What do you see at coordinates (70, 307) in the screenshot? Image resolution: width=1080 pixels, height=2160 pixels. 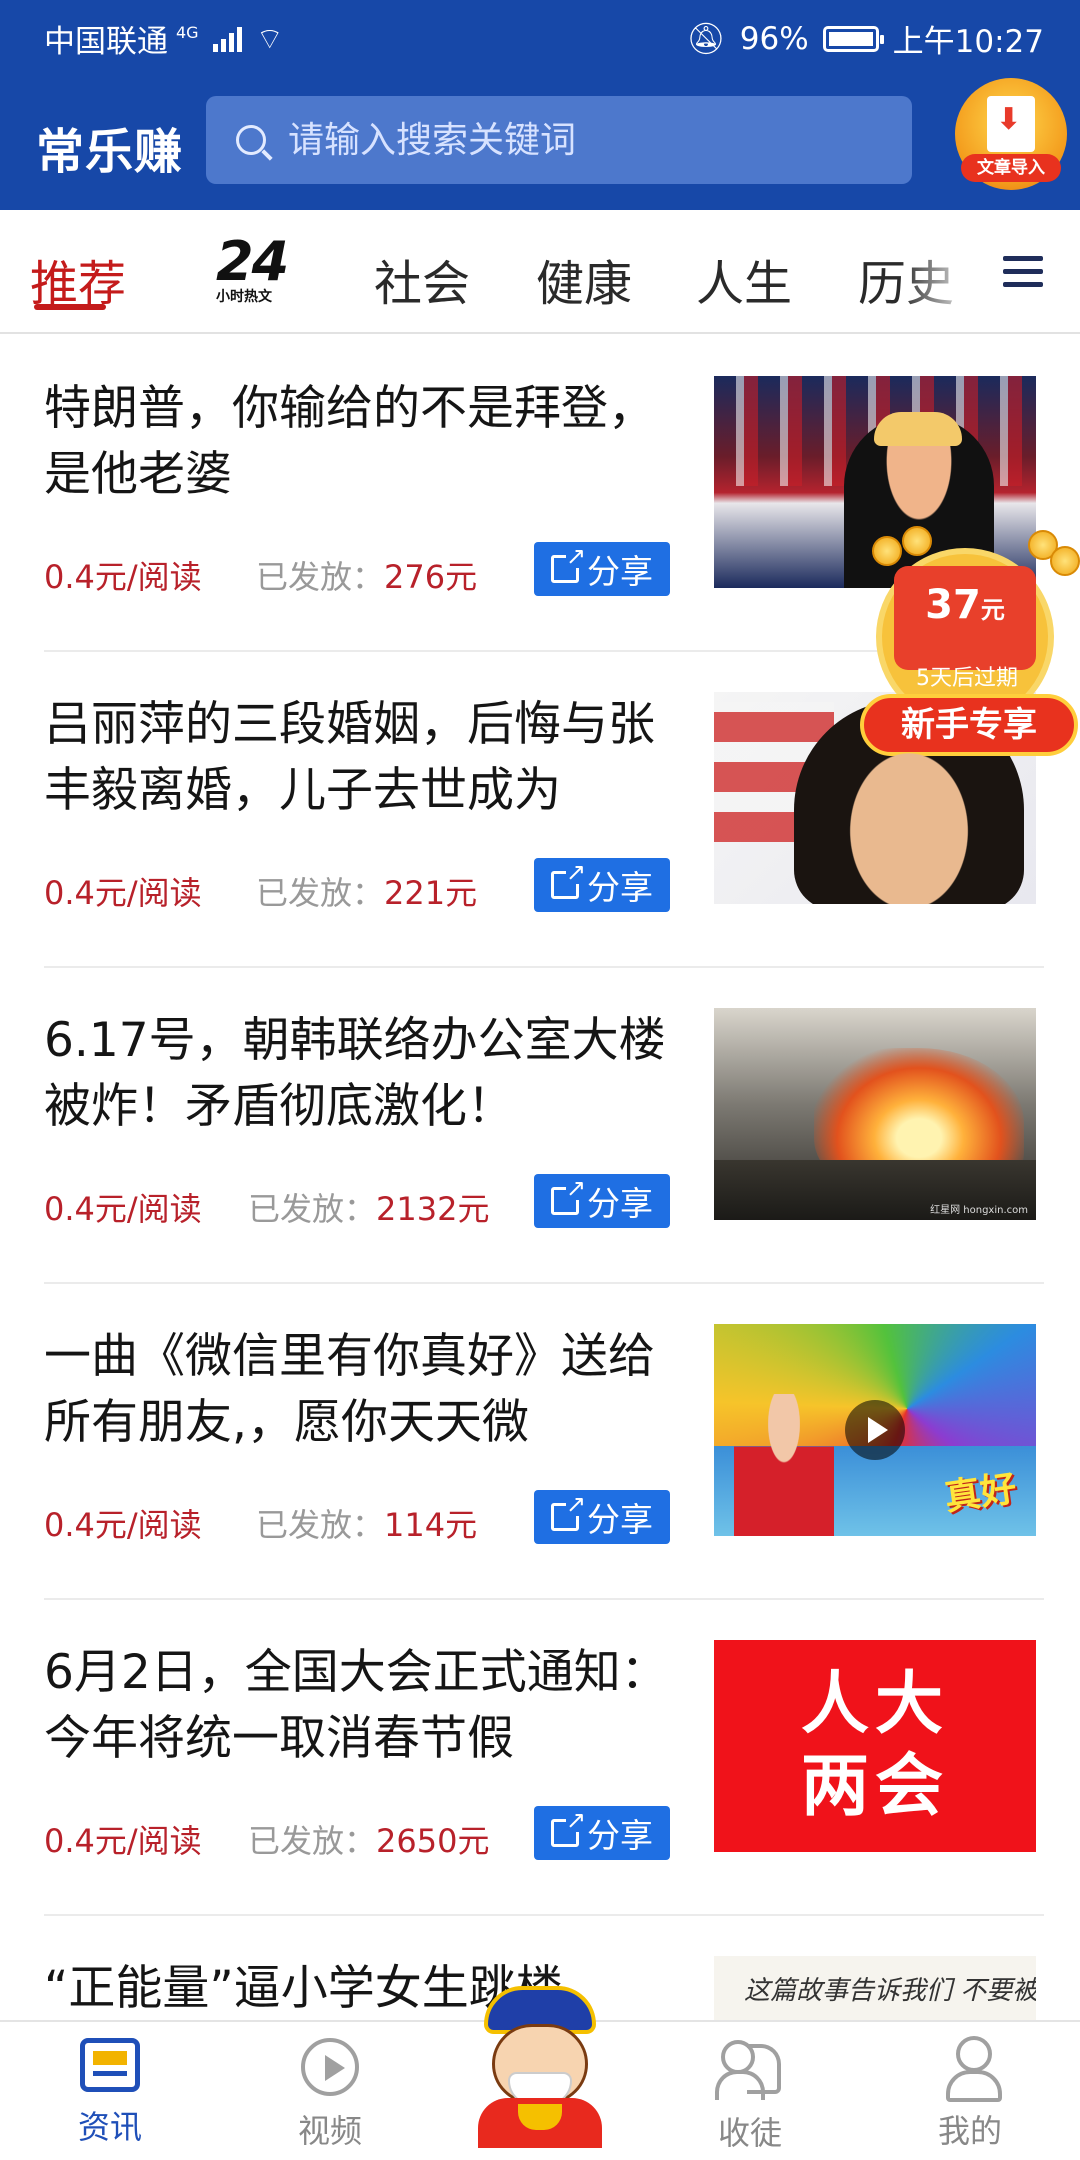 I see `tab-active-indicator` at bounding box center [70, 307].